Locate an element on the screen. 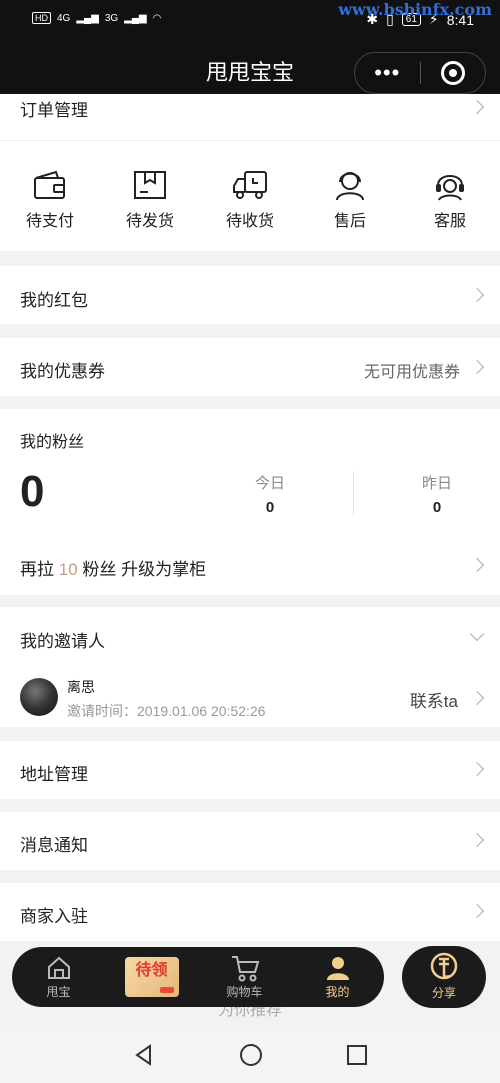  tab-coupon: 待领 is located at coordinates (151, 977).